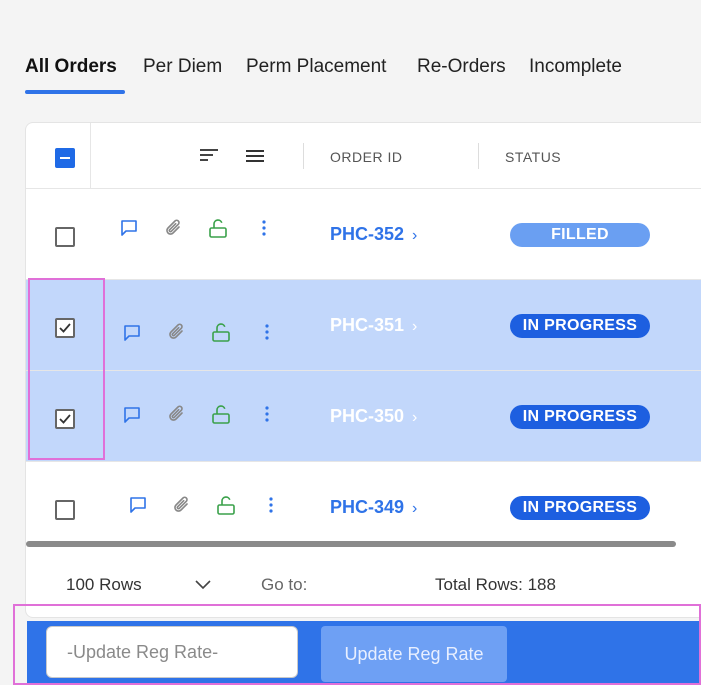  What do you see at coordinates (75, 92) in the screenshot?
I see `active-tab-indicator` at bounding box center [75, 92].